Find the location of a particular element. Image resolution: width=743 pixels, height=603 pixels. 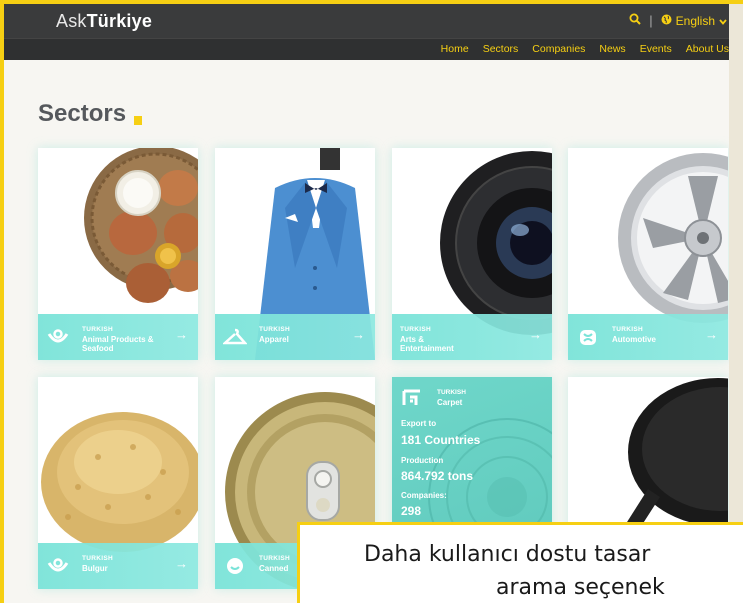

caption-line-1: Daha kullanıcı dostu tasar is located at coordinates (507, 554).